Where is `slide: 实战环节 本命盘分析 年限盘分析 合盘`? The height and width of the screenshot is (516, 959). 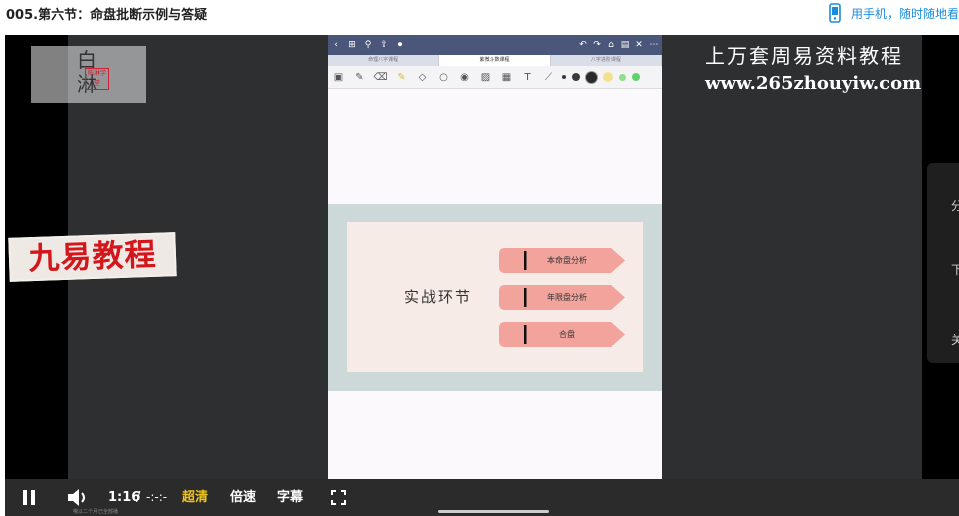
slide: 实战环节 本命盘分析 年限盘分析 合盘 is located at coordinates (495, 297).